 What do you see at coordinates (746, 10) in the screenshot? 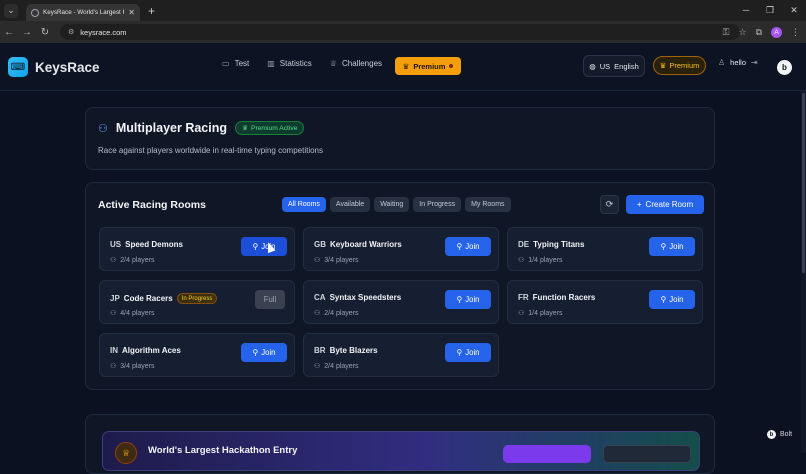
I see `minimize-icon: ─` at bounding box center [746, 10].